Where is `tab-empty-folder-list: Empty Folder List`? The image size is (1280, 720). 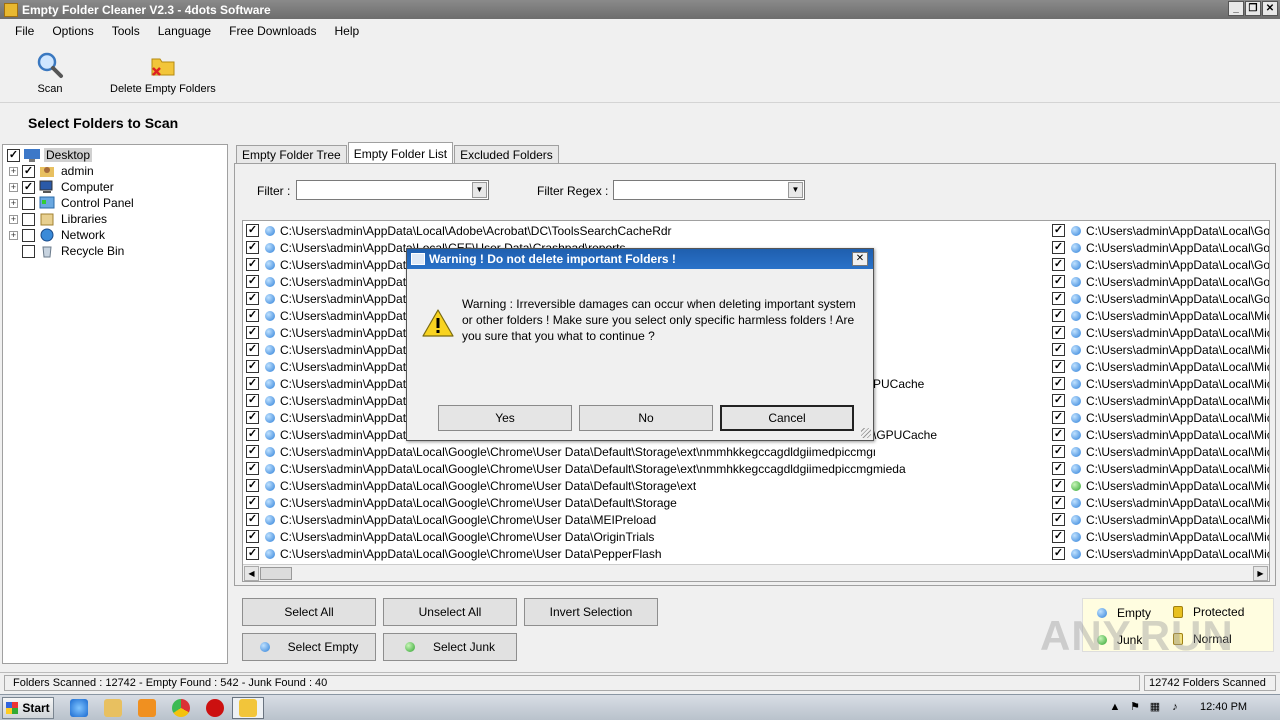
tab-empty-folder-list: Empty Folder List is located at coordinates (400, 153).